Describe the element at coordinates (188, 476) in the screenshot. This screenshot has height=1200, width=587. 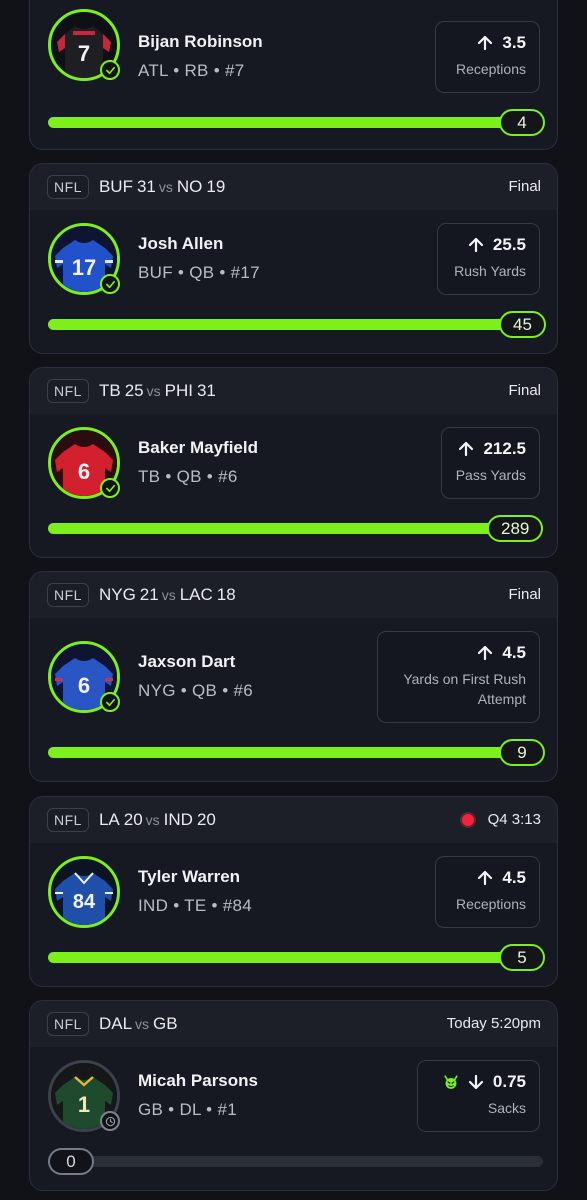
I see `player-meta: TB • QB • #6` at that location.